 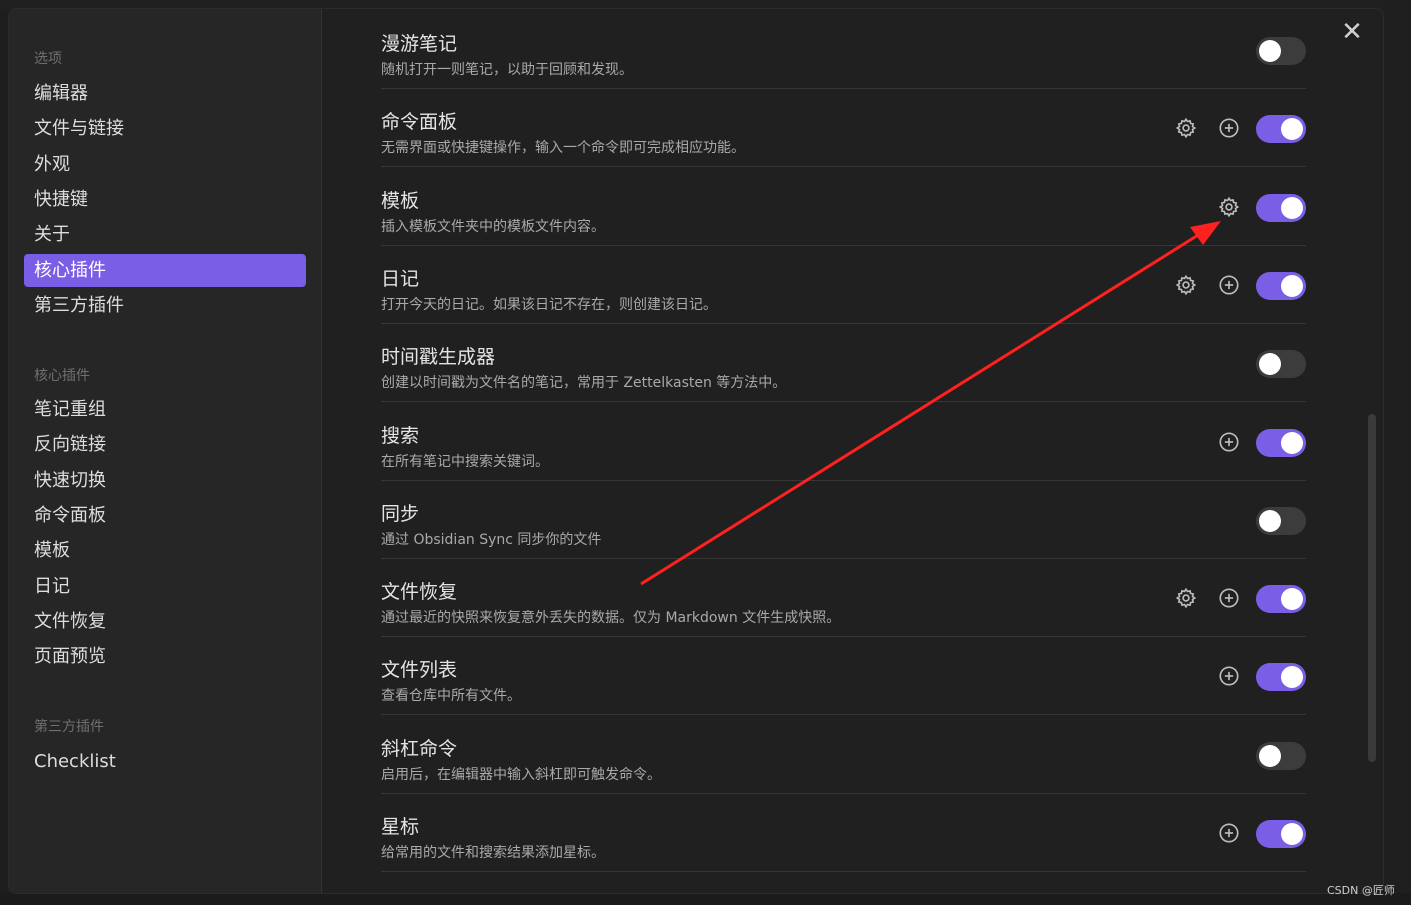 I want to click on sidebar-heading-options: 选项, so click(x=48, y=59).